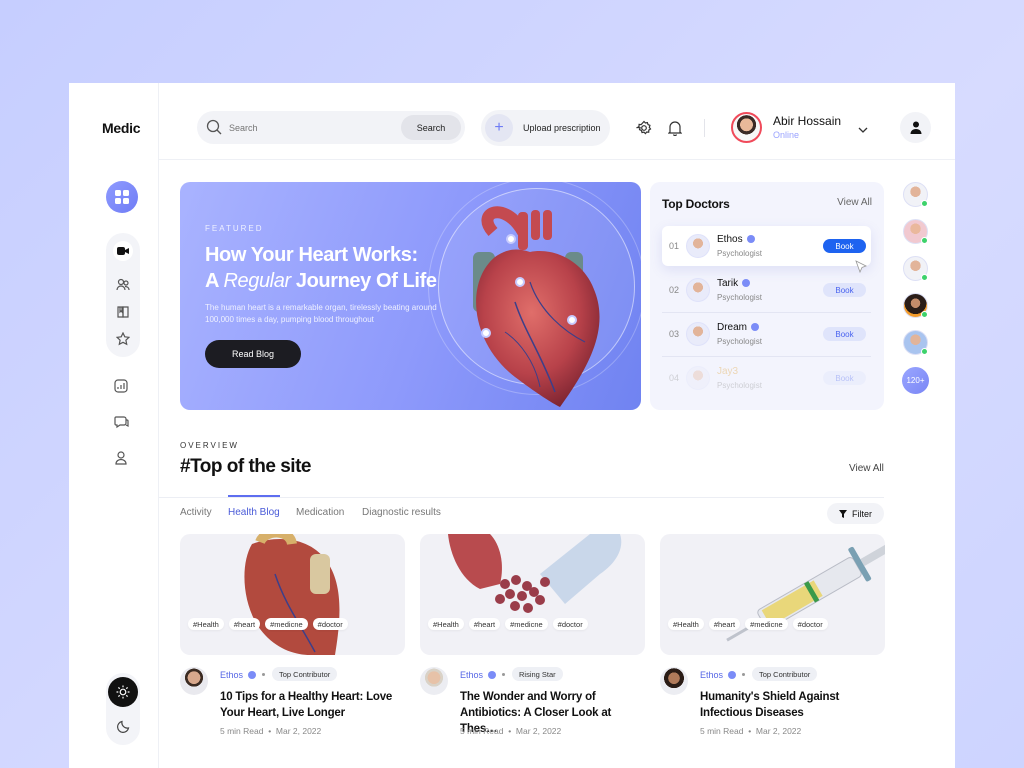  What do you see at coordinates (728, 283) in the screenshot?
I see `doctor-name-text: Tarik` at bounding box center [728, 283].